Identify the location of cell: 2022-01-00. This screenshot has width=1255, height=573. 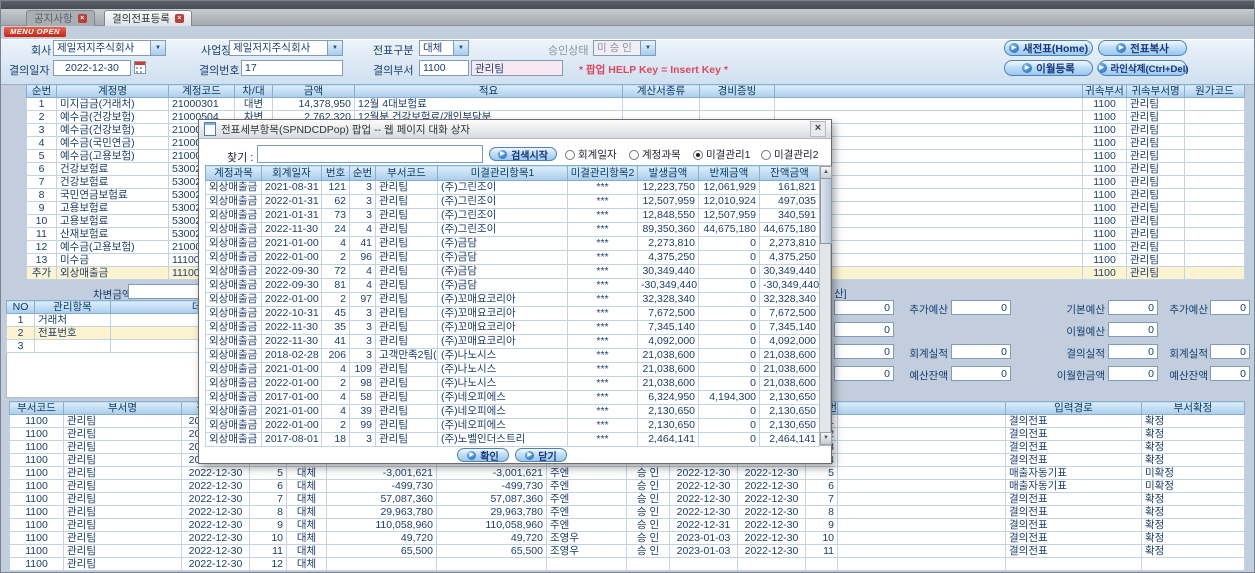
(291, 383).